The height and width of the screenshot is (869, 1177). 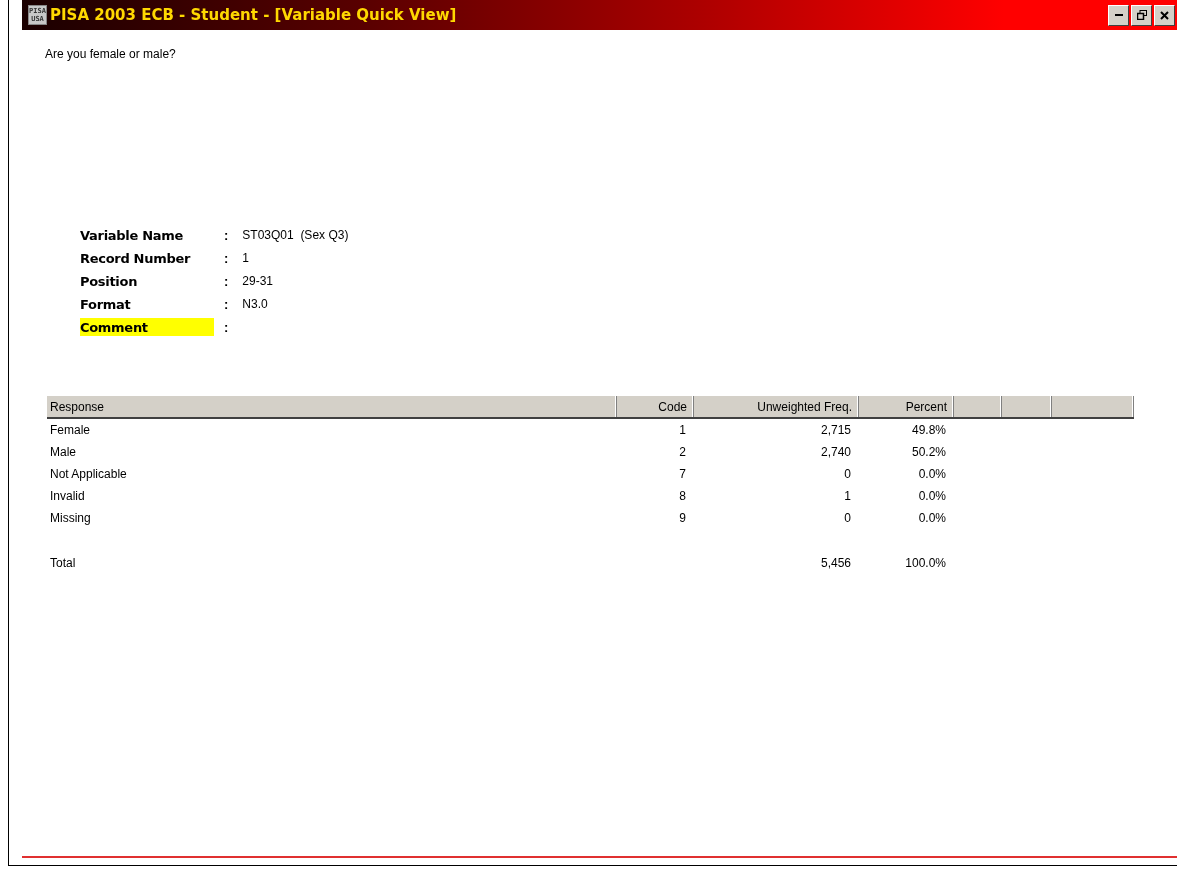 What do you see at coordinates (776, 406) in the screenshot?
I see `column-header: Unweighted Freq.` at bounding box center [776, 406].